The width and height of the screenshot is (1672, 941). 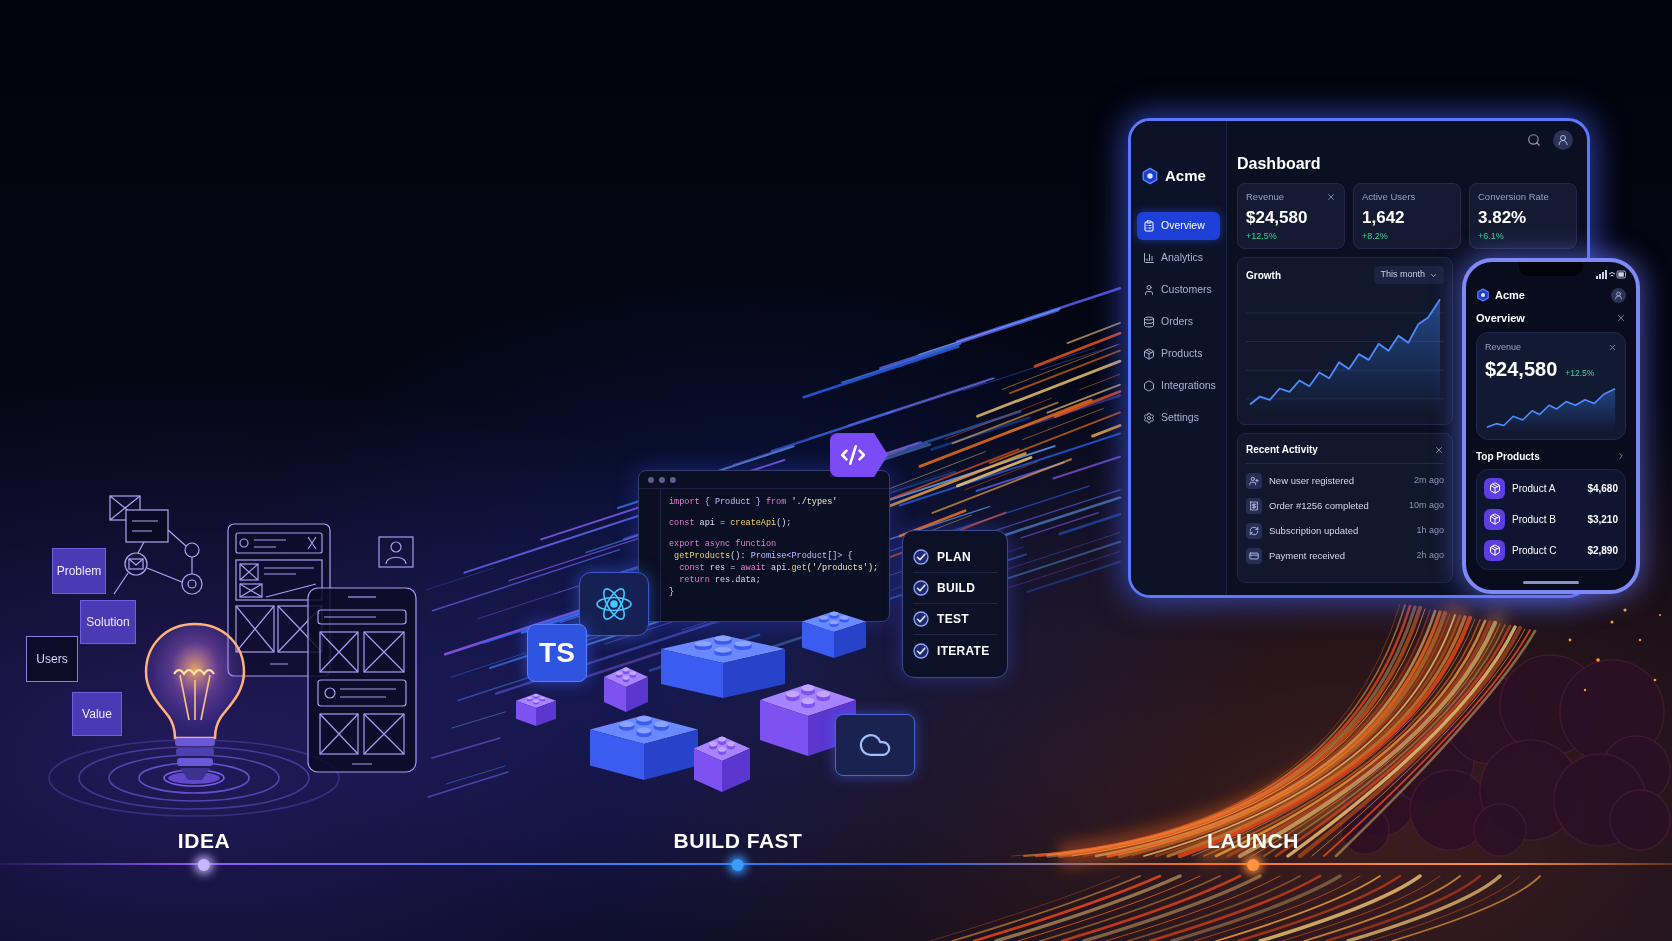 I want to click on code-line: const res = await api.get('/products');, so click(x=778, y=568).